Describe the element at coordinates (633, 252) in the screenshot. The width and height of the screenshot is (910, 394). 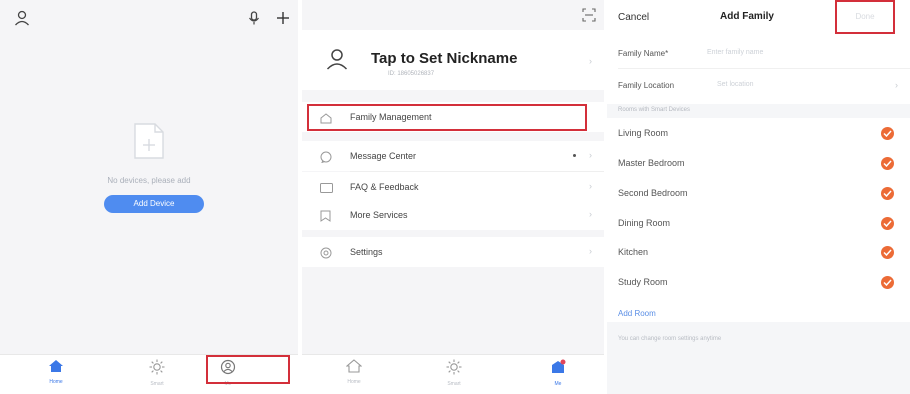
I see `room-name: Kitchen` at that location.